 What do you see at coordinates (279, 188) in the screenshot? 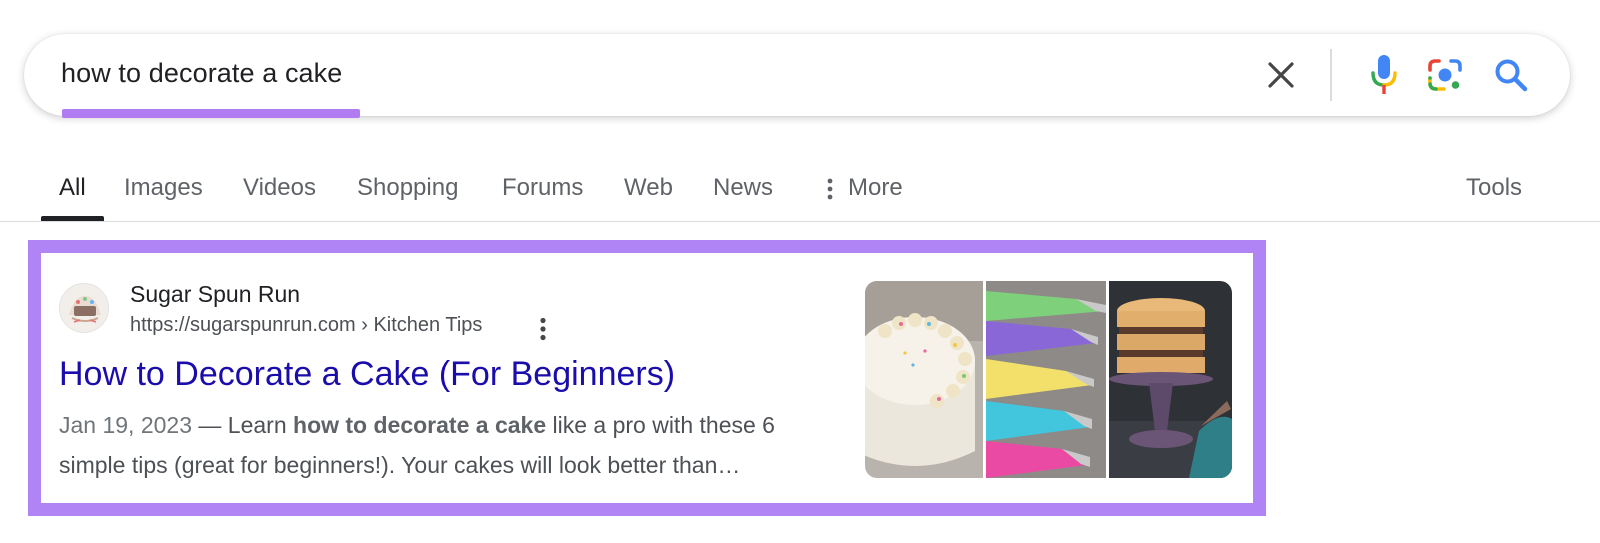
I see `tab-videos: Videos` at bounding box center [279, 188].